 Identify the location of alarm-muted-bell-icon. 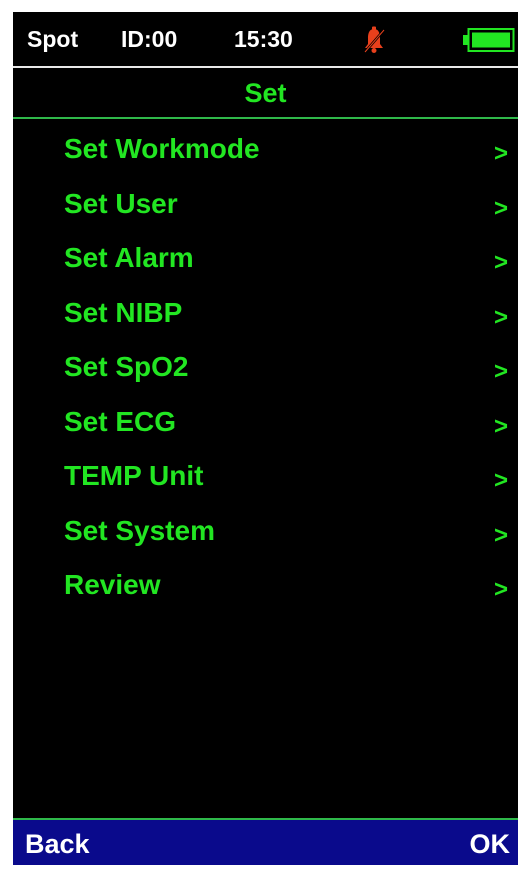
(374, 39).